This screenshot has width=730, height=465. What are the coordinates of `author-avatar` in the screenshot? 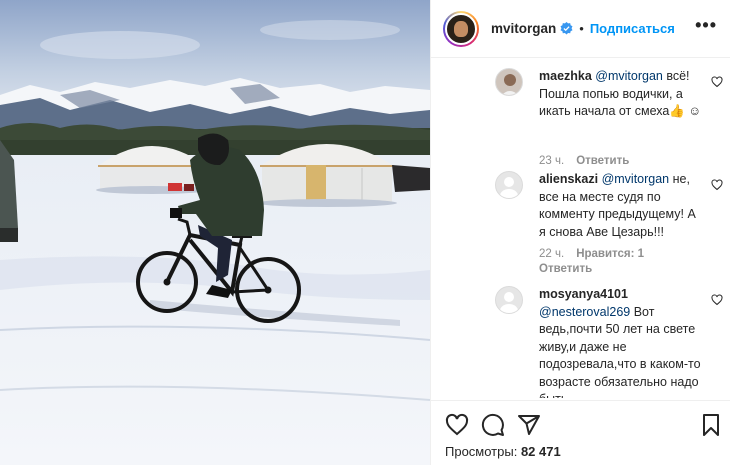 It's located at (461, 28).